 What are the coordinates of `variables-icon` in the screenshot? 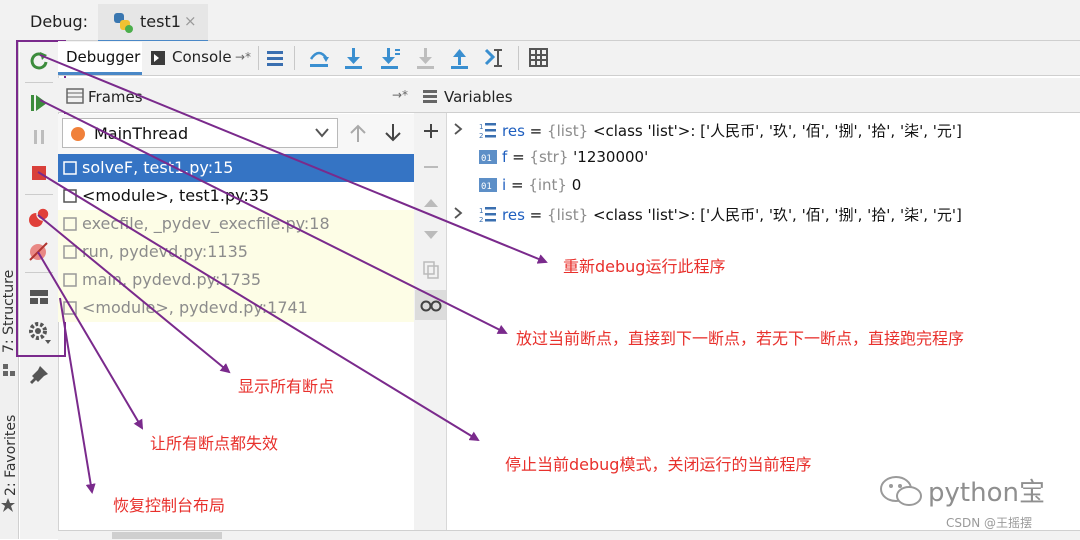 It's located at (430, 96).